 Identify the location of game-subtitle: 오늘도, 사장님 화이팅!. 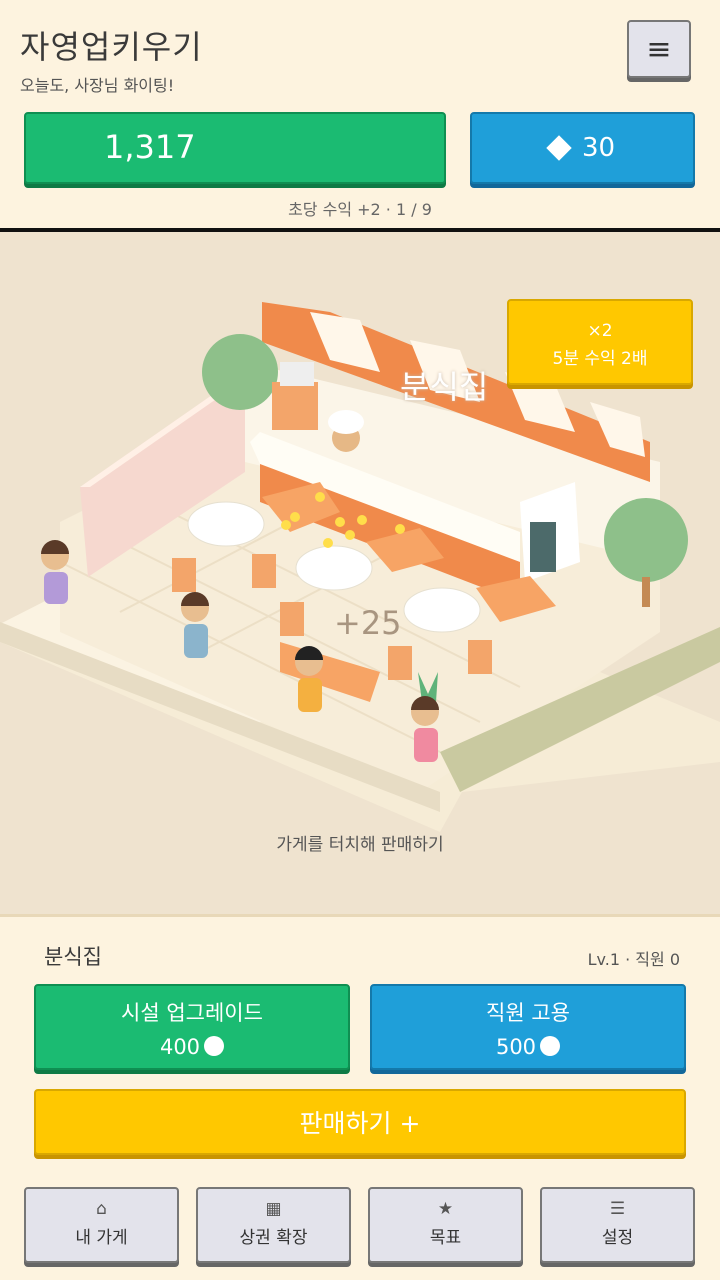
(97, 85).